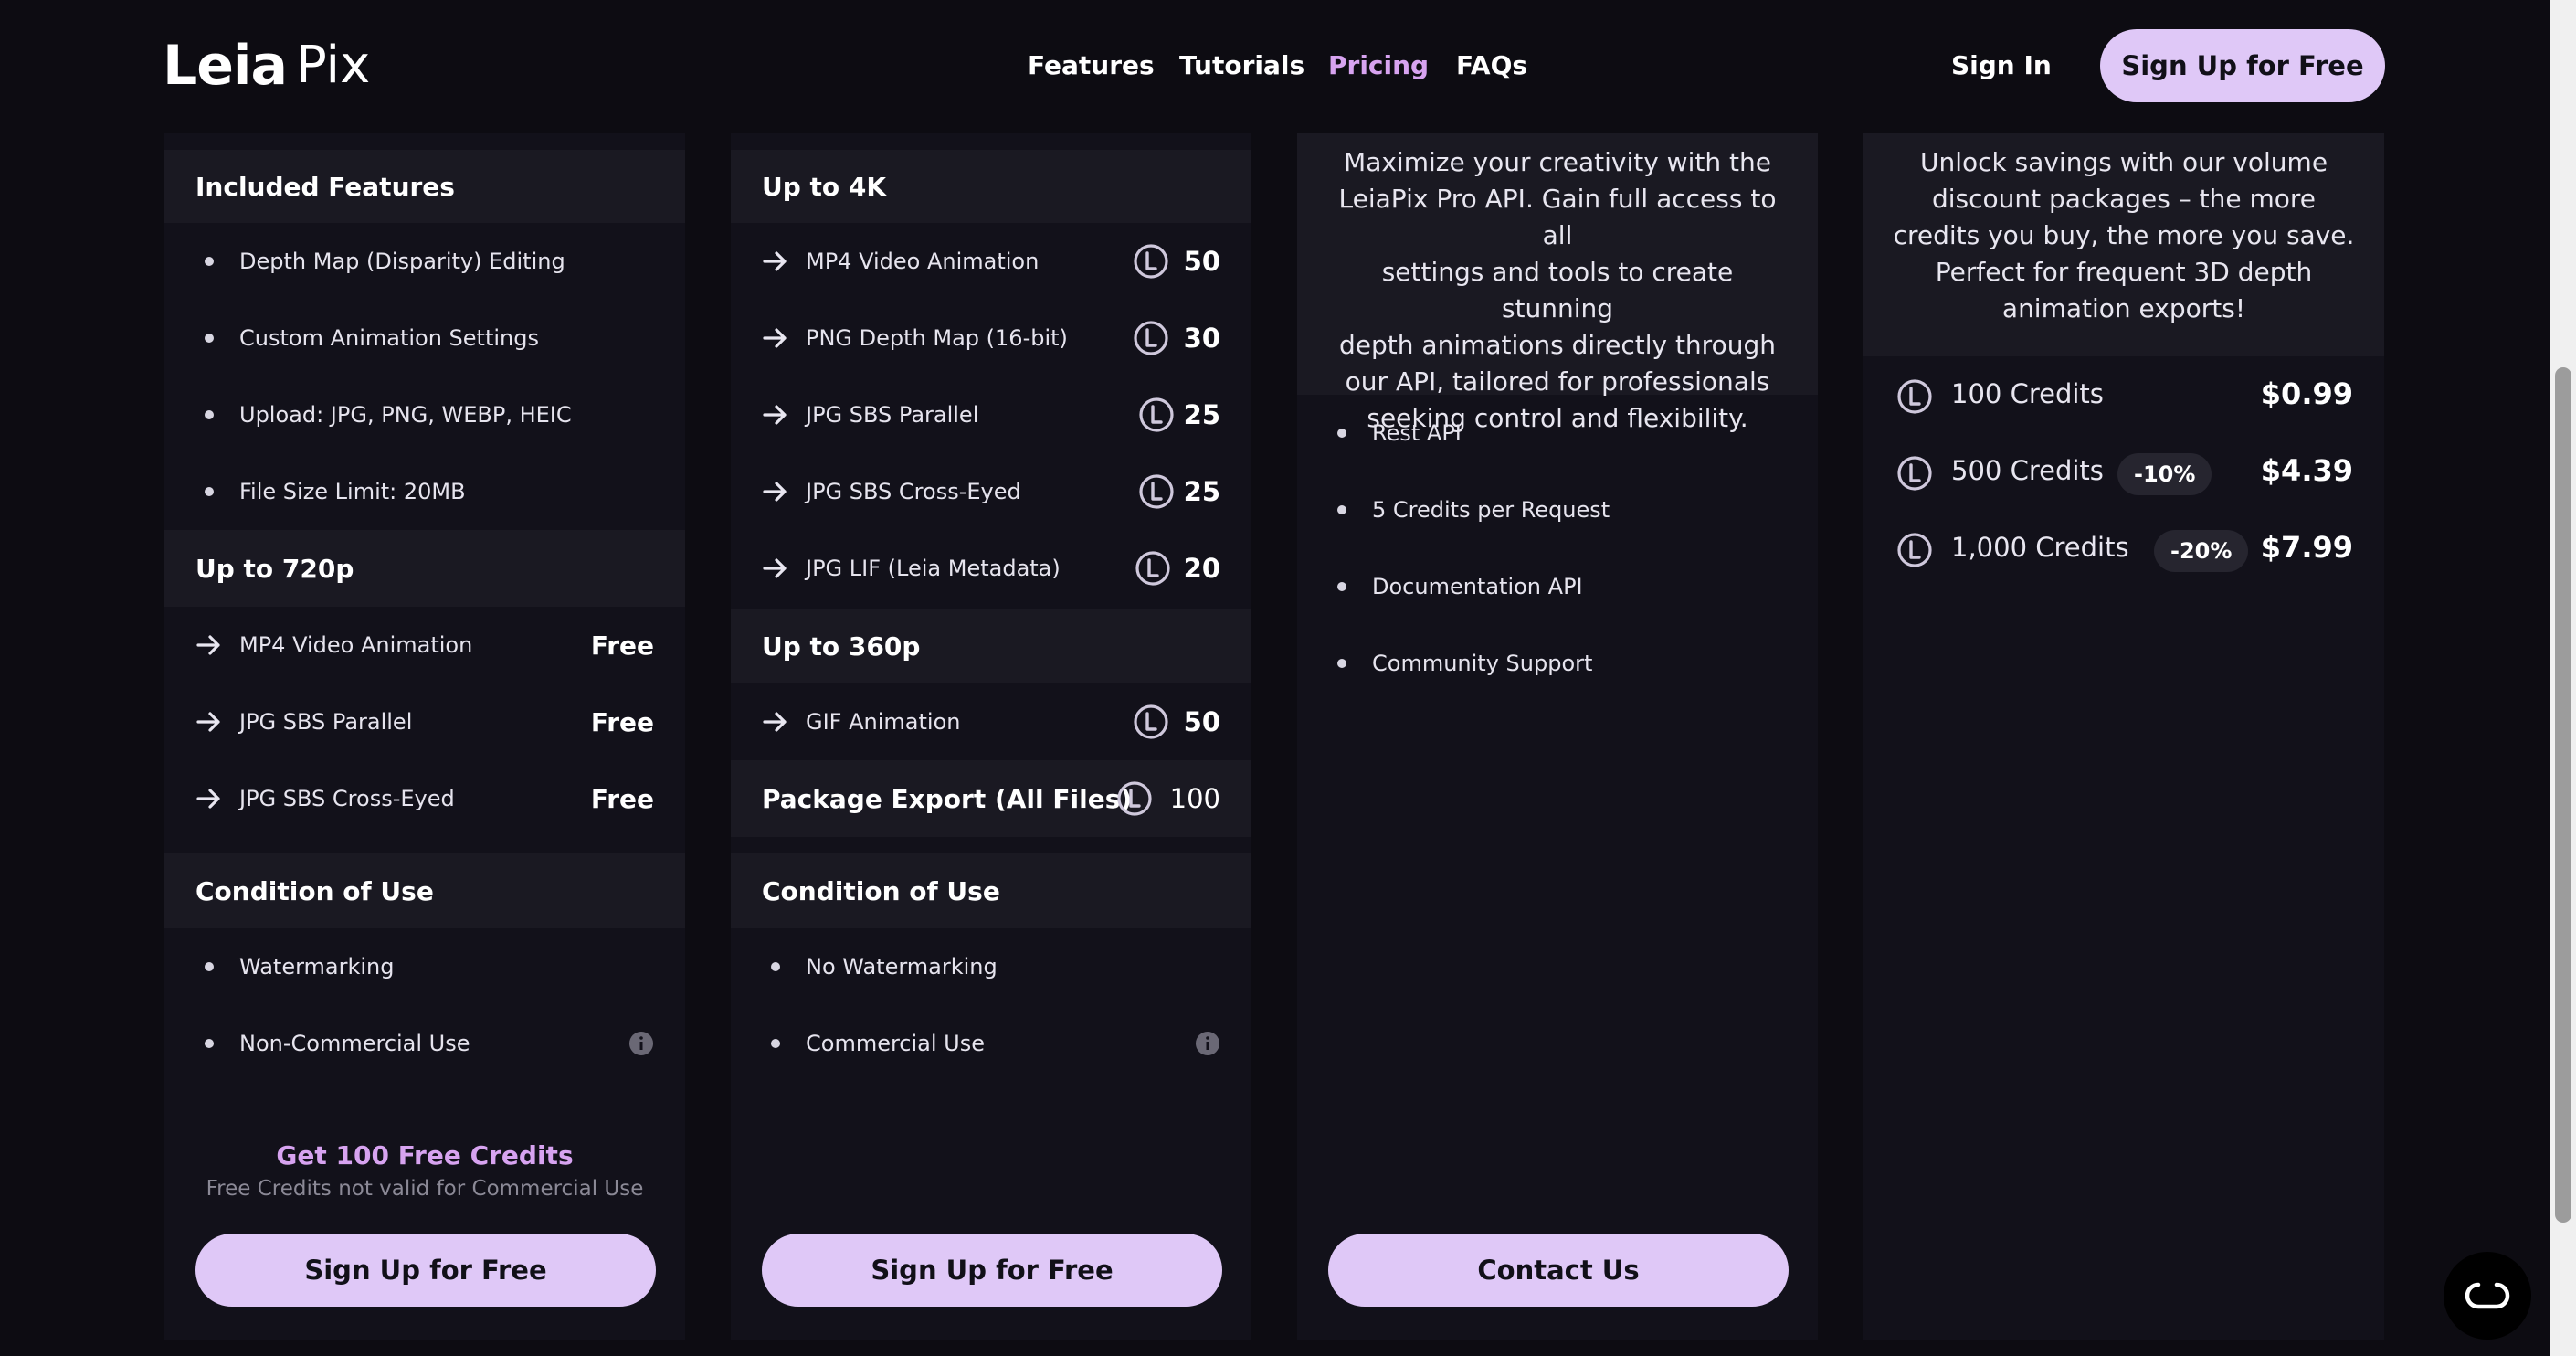  I want to click on nav-pricing: Pricing, so click(1378, 66).